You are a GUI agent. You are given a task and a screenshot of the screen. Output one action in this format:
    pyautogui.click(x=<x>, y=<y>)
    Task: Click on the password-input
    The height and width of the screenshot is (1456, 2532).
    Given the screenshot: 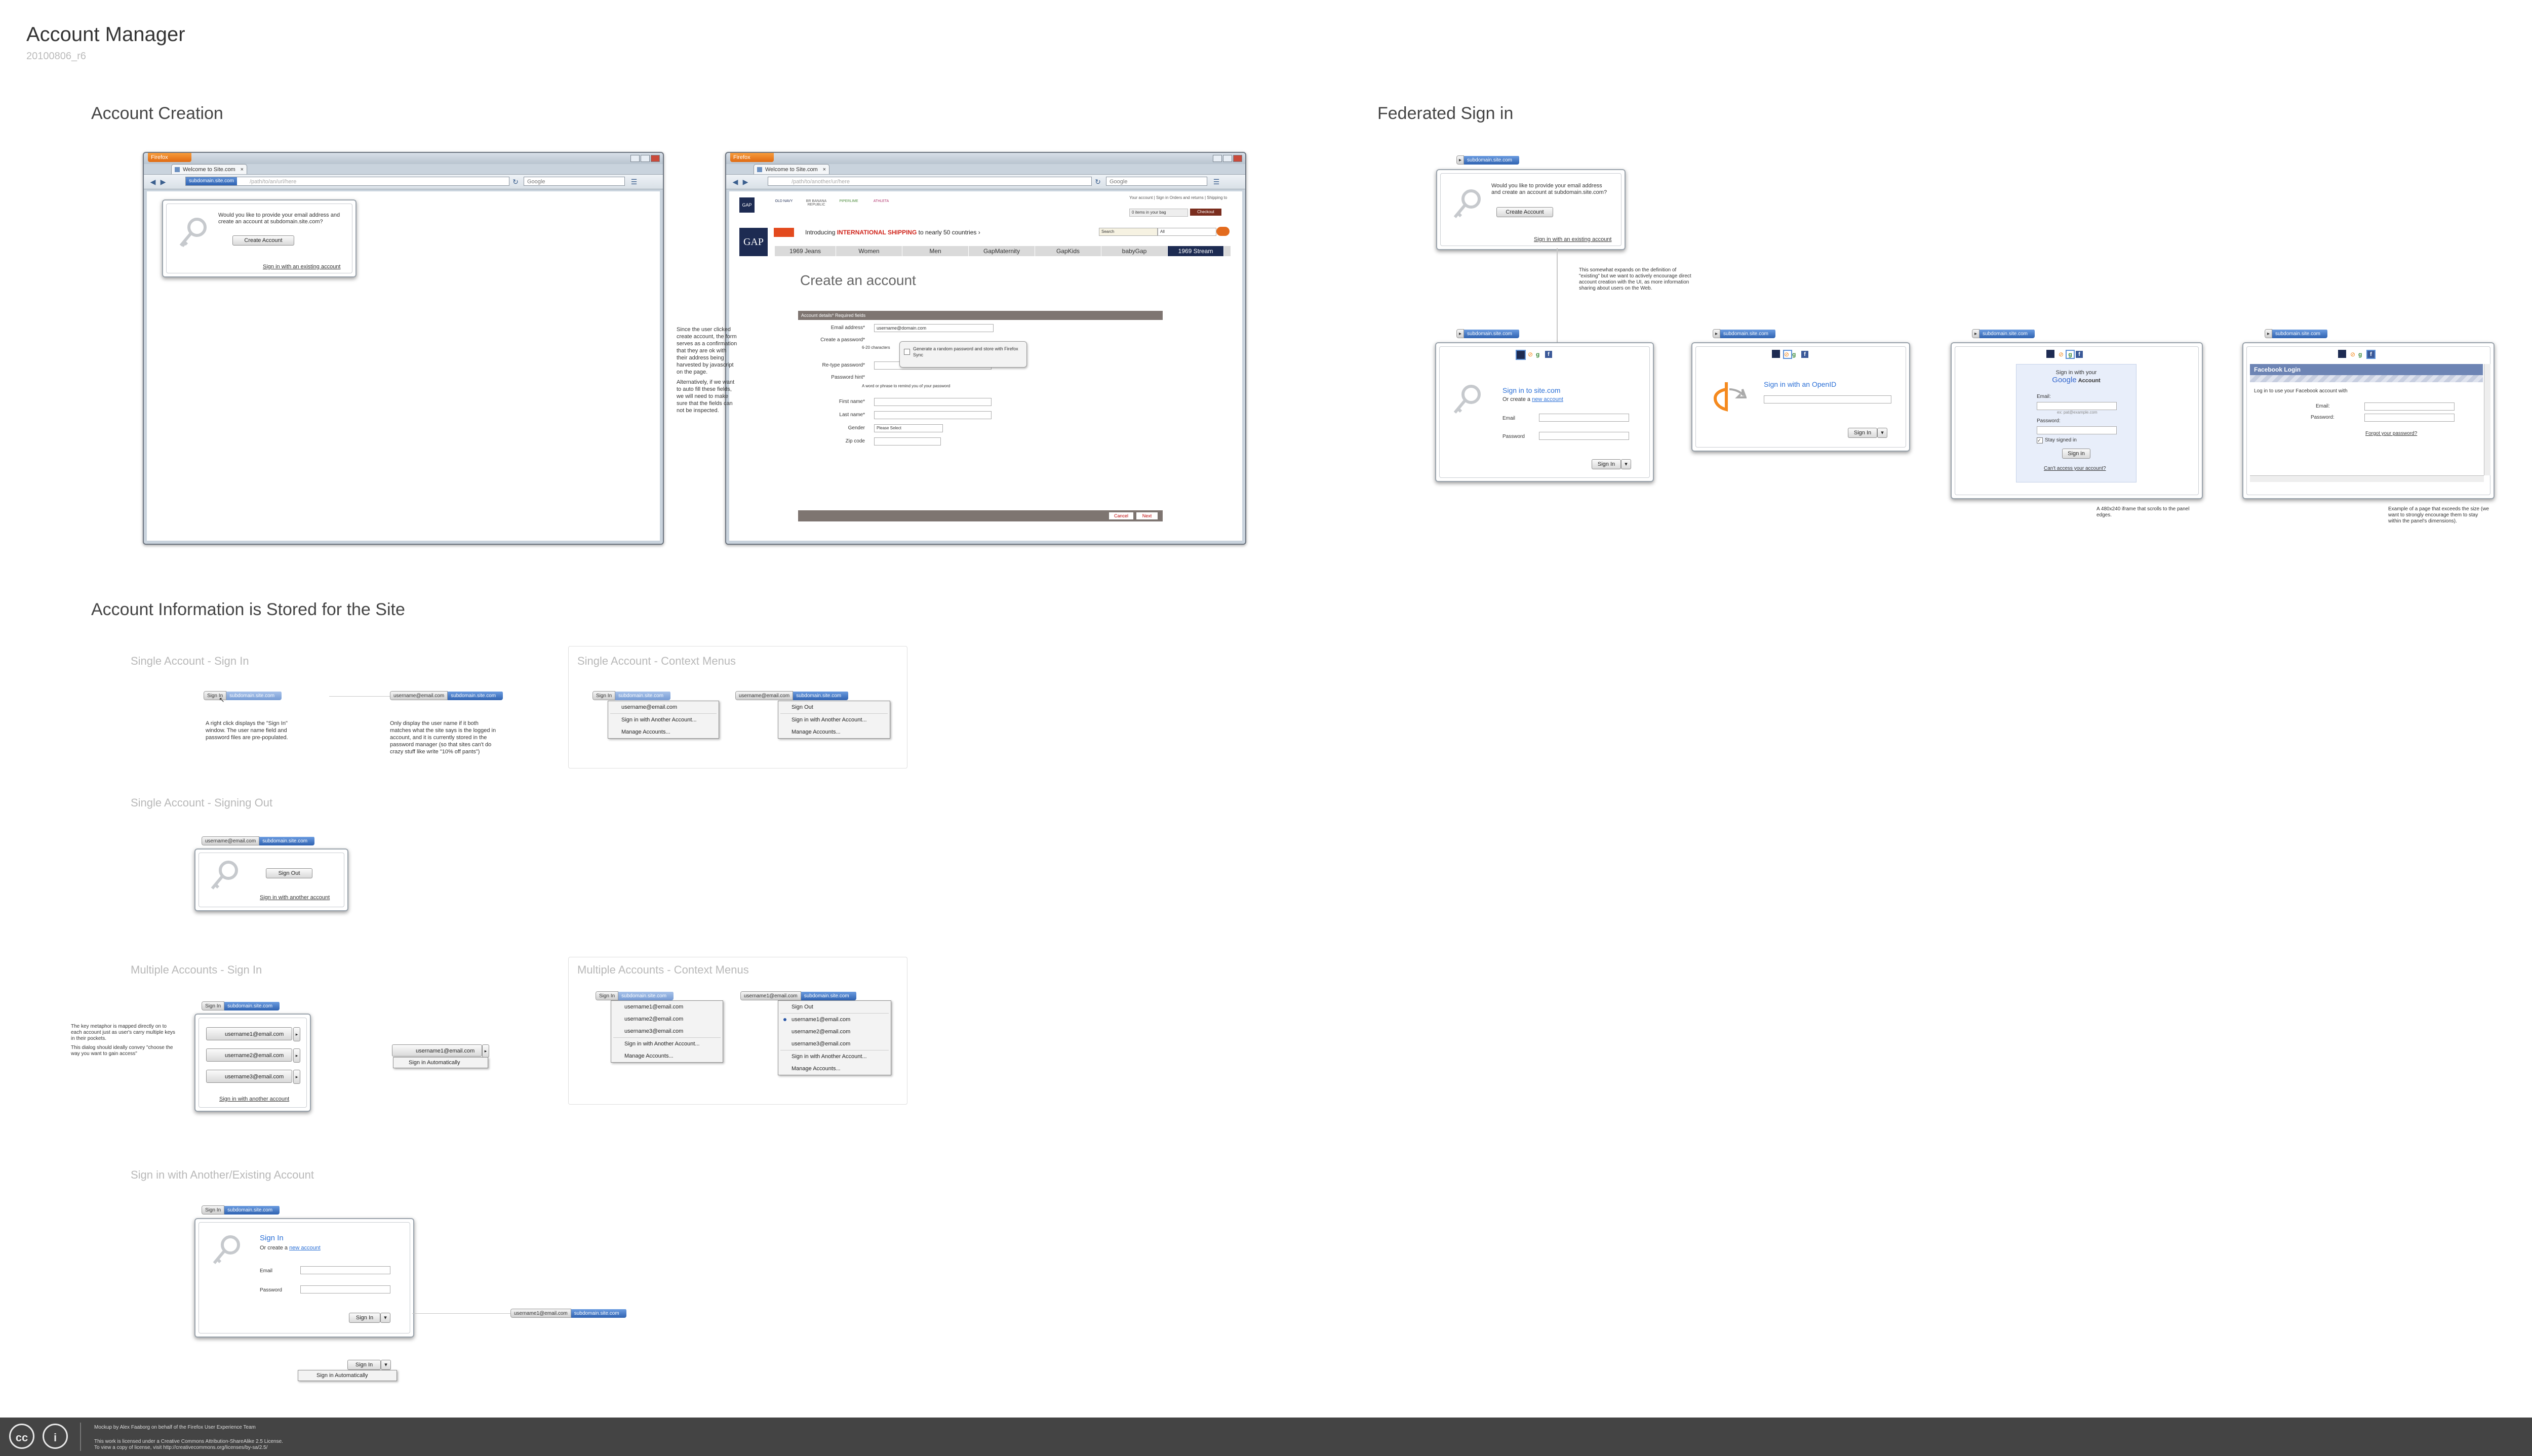 What is the action you would take?
    pyautogui.click(x=345, y=1289)
    